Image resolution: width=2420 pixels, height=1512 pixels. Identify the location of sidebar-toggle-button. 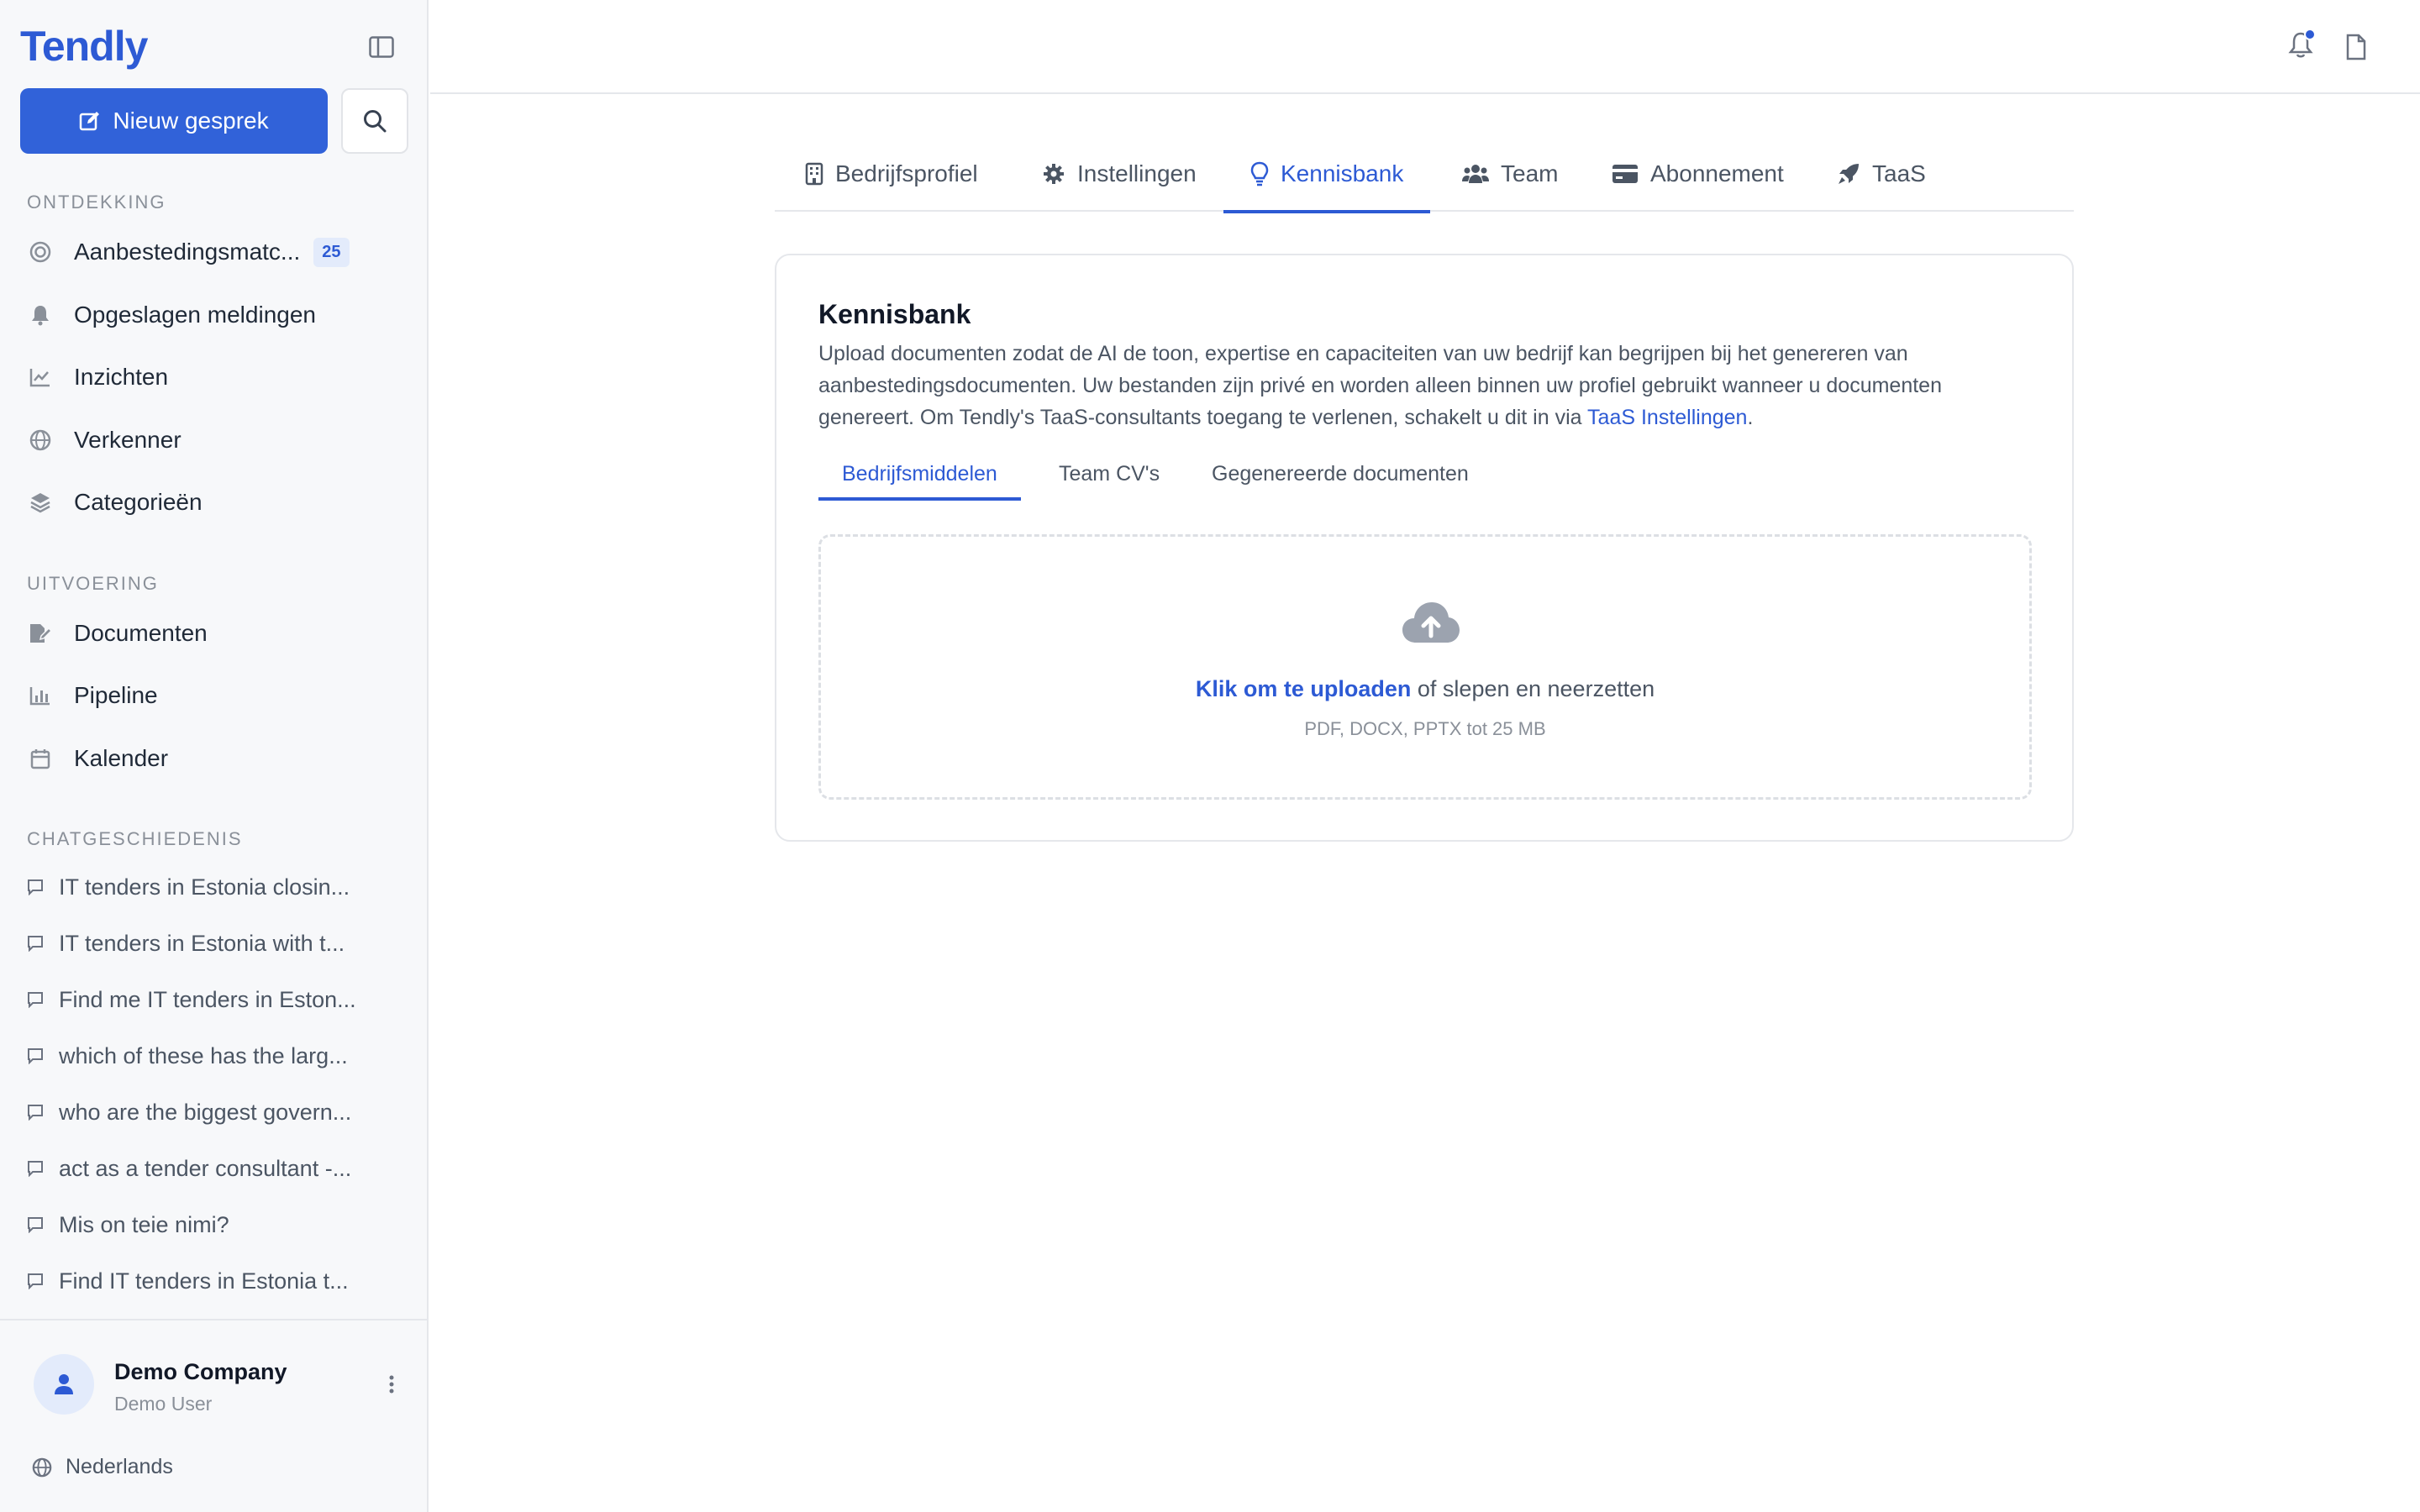
(382, 47).